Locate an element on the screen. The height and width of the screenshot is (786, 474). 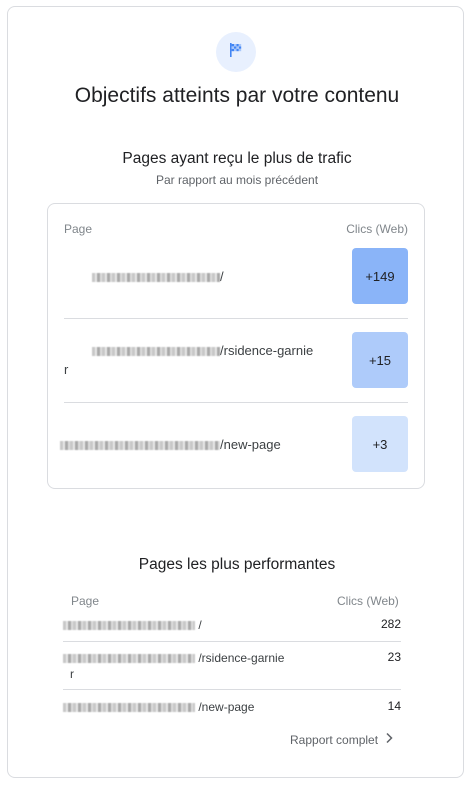
table-row: /rsidence-garnie r 23 is located at coordinates (232, 665).